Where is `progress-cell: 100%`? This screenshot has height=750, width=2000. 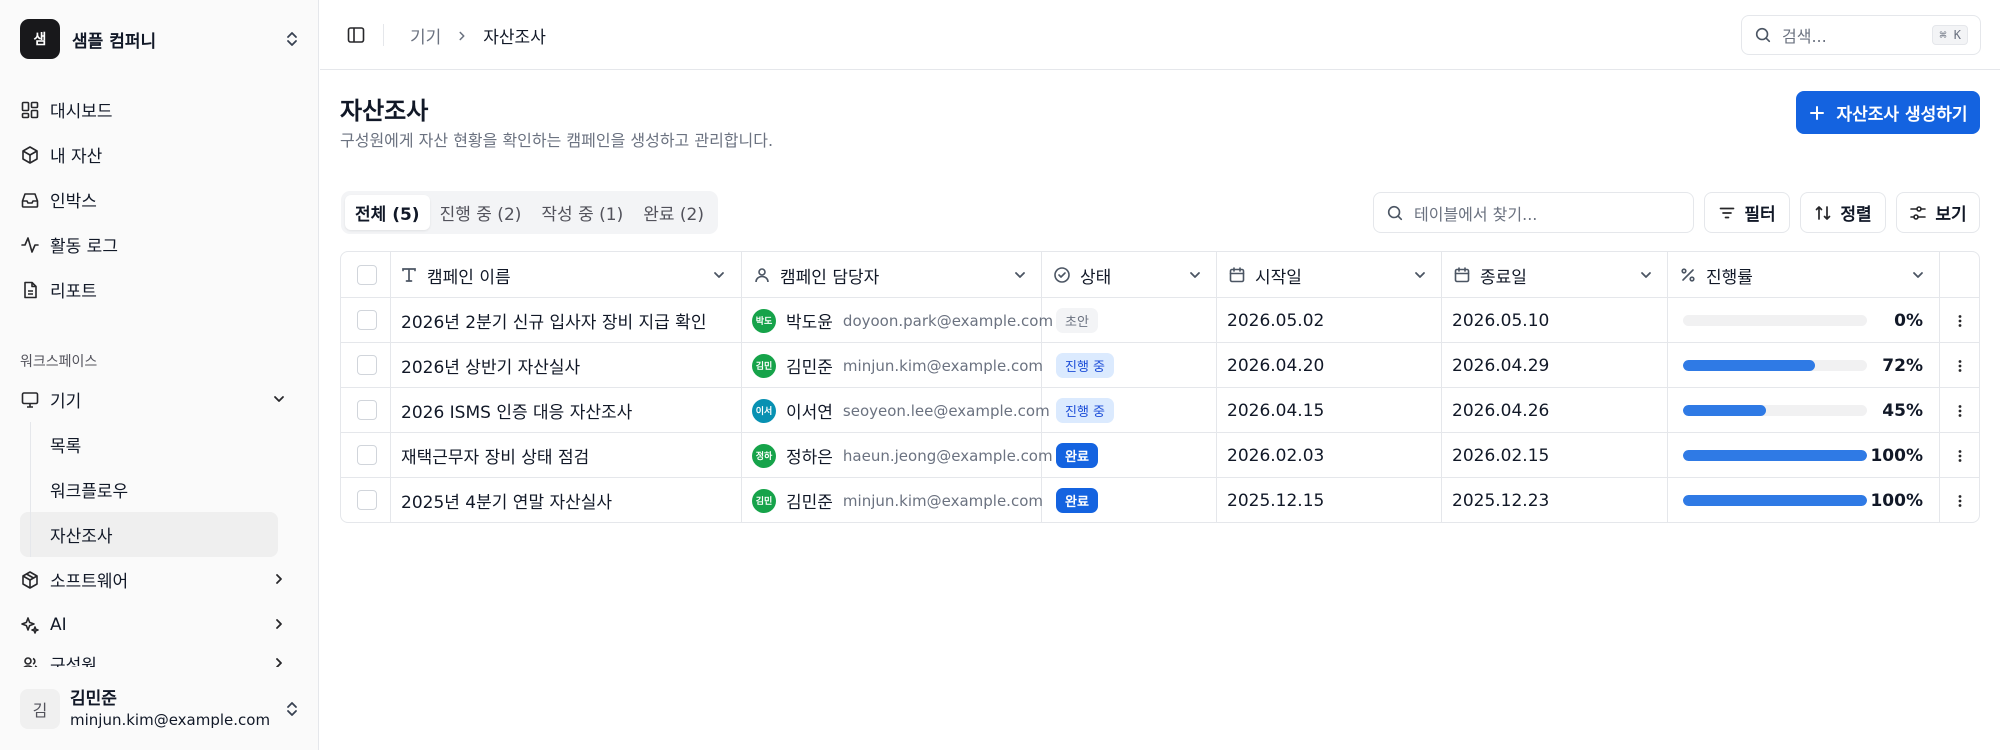 progress-cell: 100% is located at coordinates (1803, 500).